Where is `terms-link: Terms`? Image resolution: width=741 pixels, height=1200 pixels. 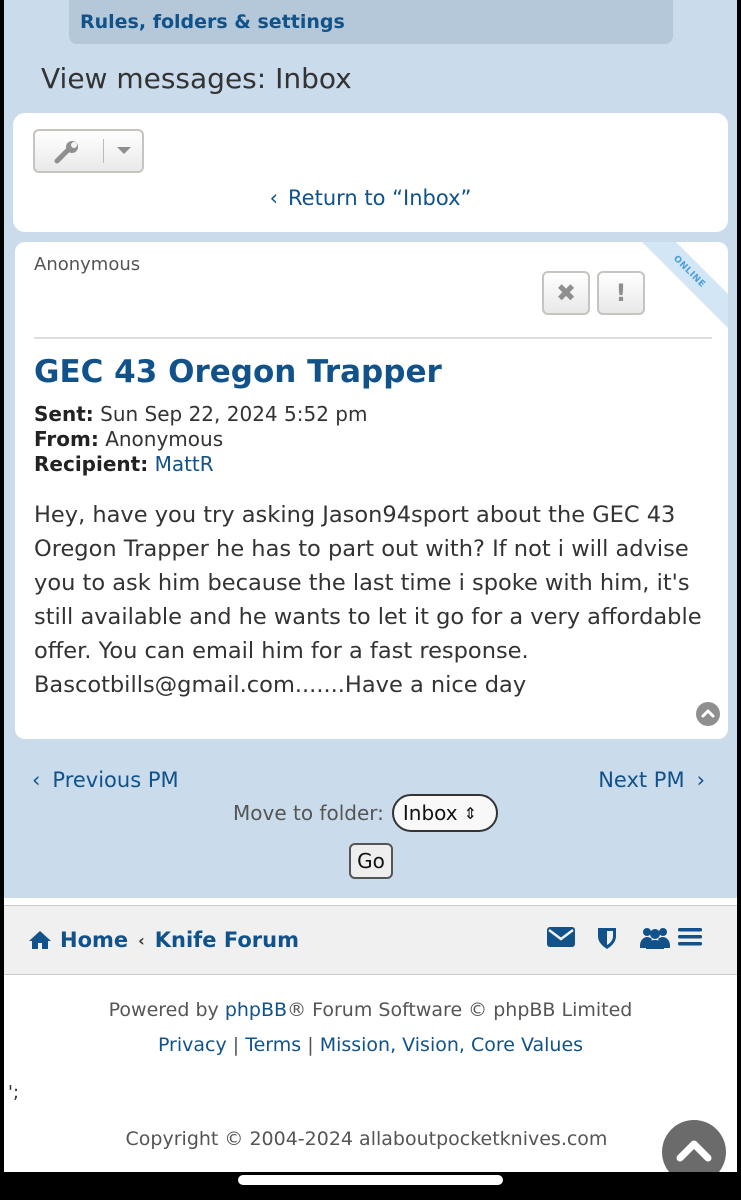
terms-link: Terms is located at coordinates (273, 1045).